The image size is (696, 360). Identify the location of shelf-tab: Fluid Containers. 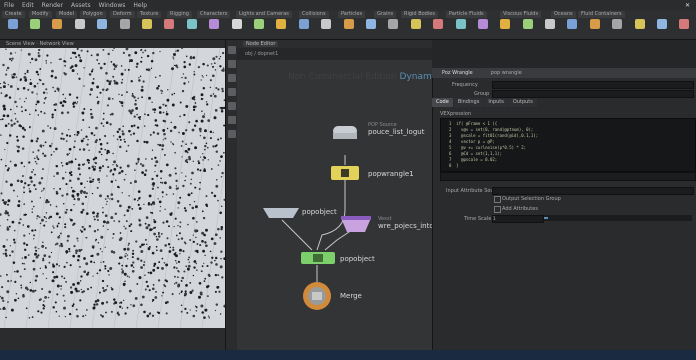
(601, 14).